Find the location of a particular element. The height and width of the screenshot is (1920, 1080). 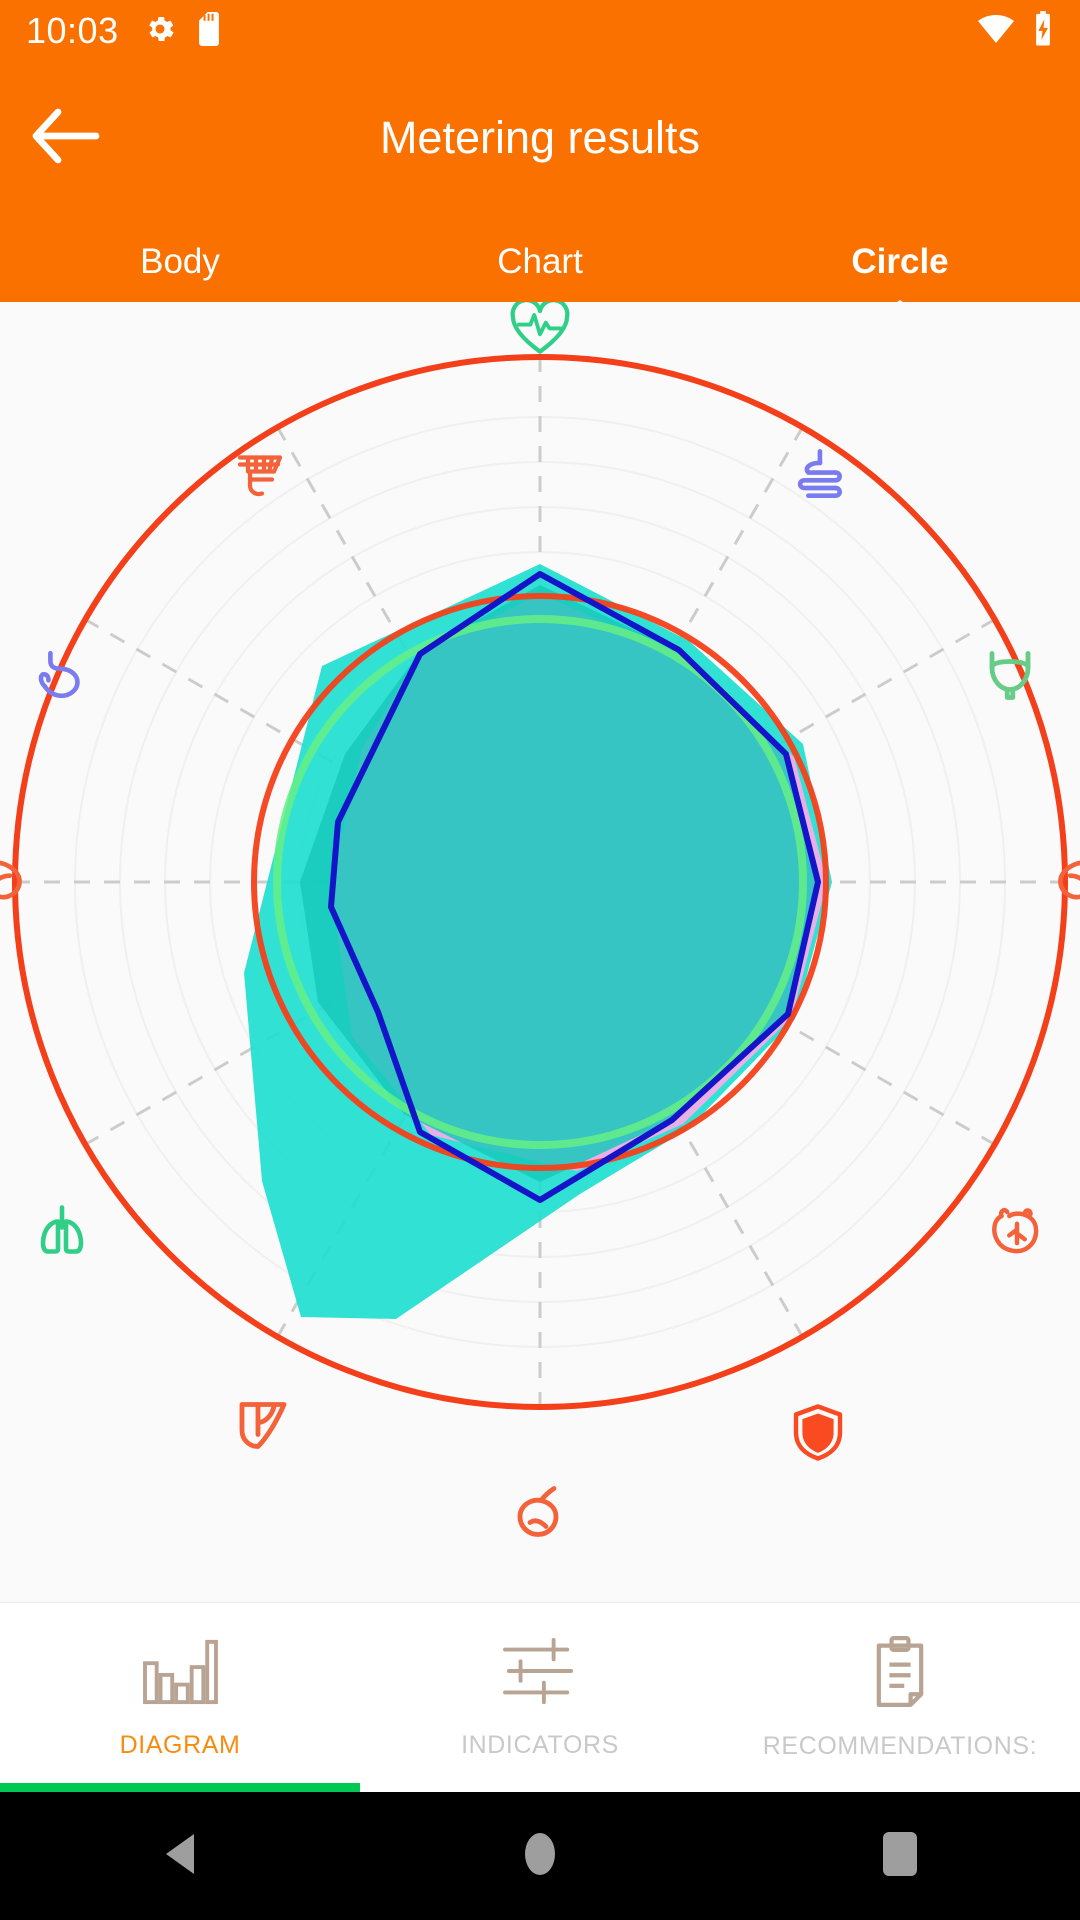

tab-bar: Body Chart Circle is located at coordinates (540, 281).